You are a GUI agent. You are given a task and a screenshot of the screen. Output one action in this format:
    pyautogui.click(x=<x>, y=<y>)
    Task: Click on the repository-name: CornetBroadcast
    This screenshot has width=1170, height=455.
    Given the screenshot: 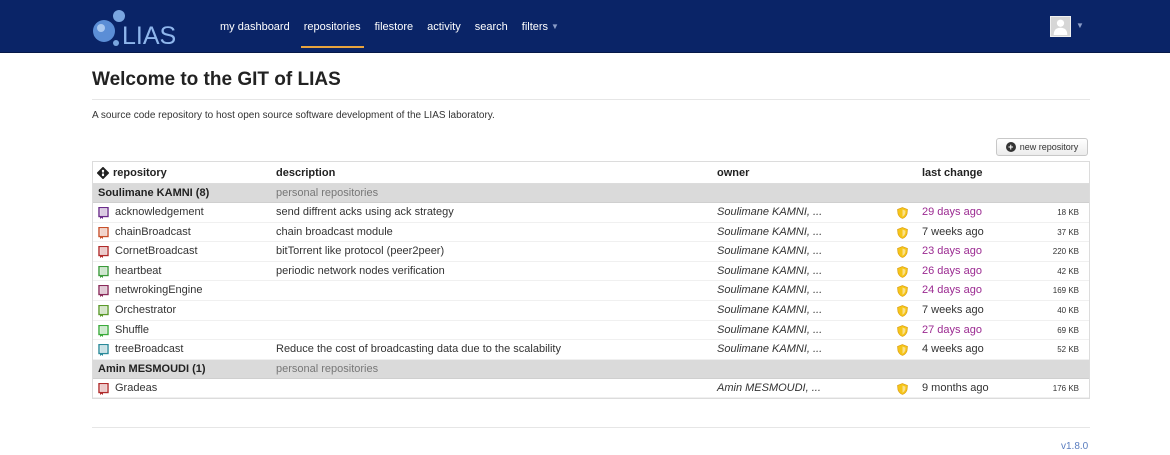 What is the action you would take?
    pyautogui.click(x=156, y=251)
    